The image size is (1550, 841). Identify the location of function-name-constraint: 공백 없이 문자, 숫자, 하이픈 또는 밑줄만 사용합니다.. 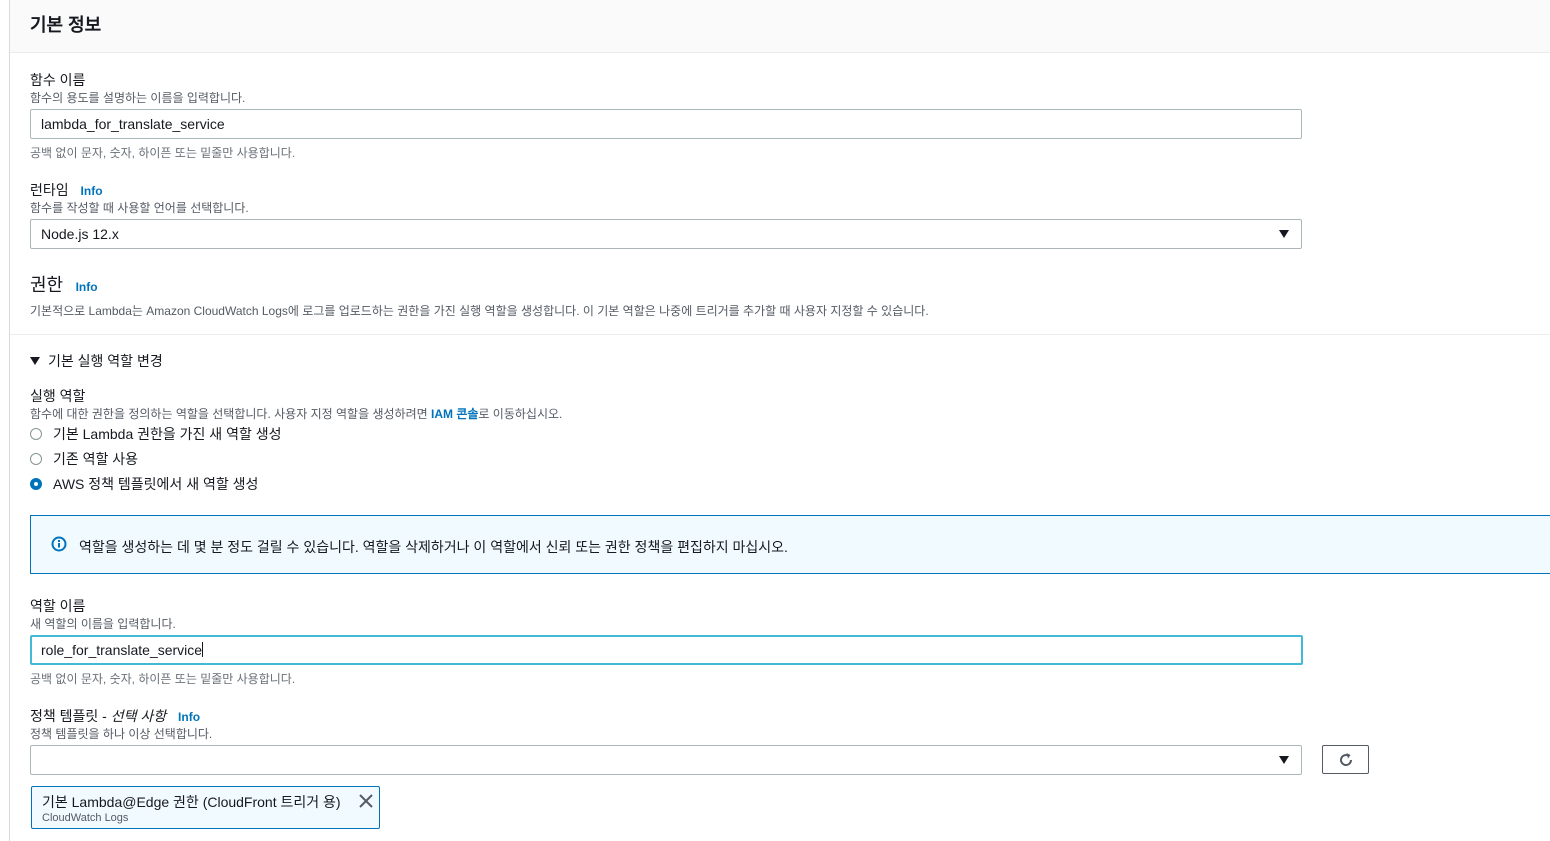
(163, 153).